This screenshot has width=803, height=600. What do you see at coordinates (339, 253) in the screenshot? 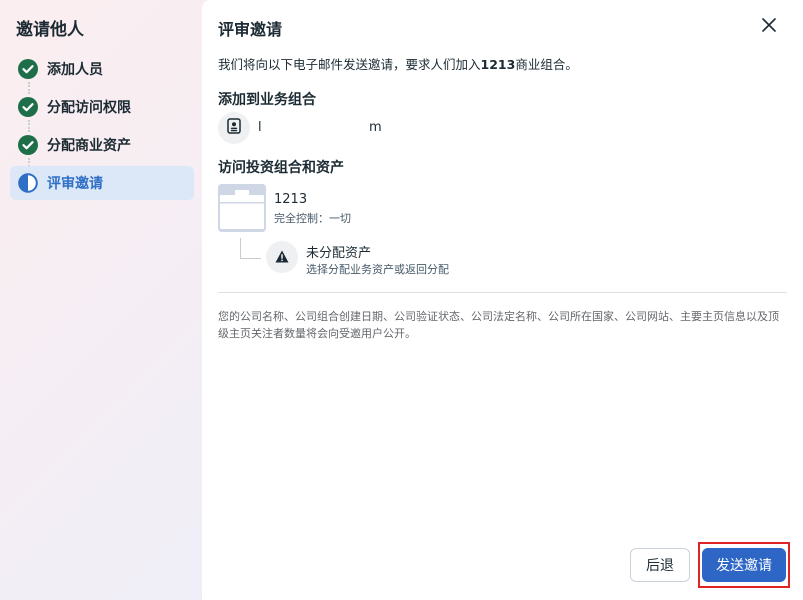
I see `unassigned-title: 未分配资产` at bounding box center [339, 253].